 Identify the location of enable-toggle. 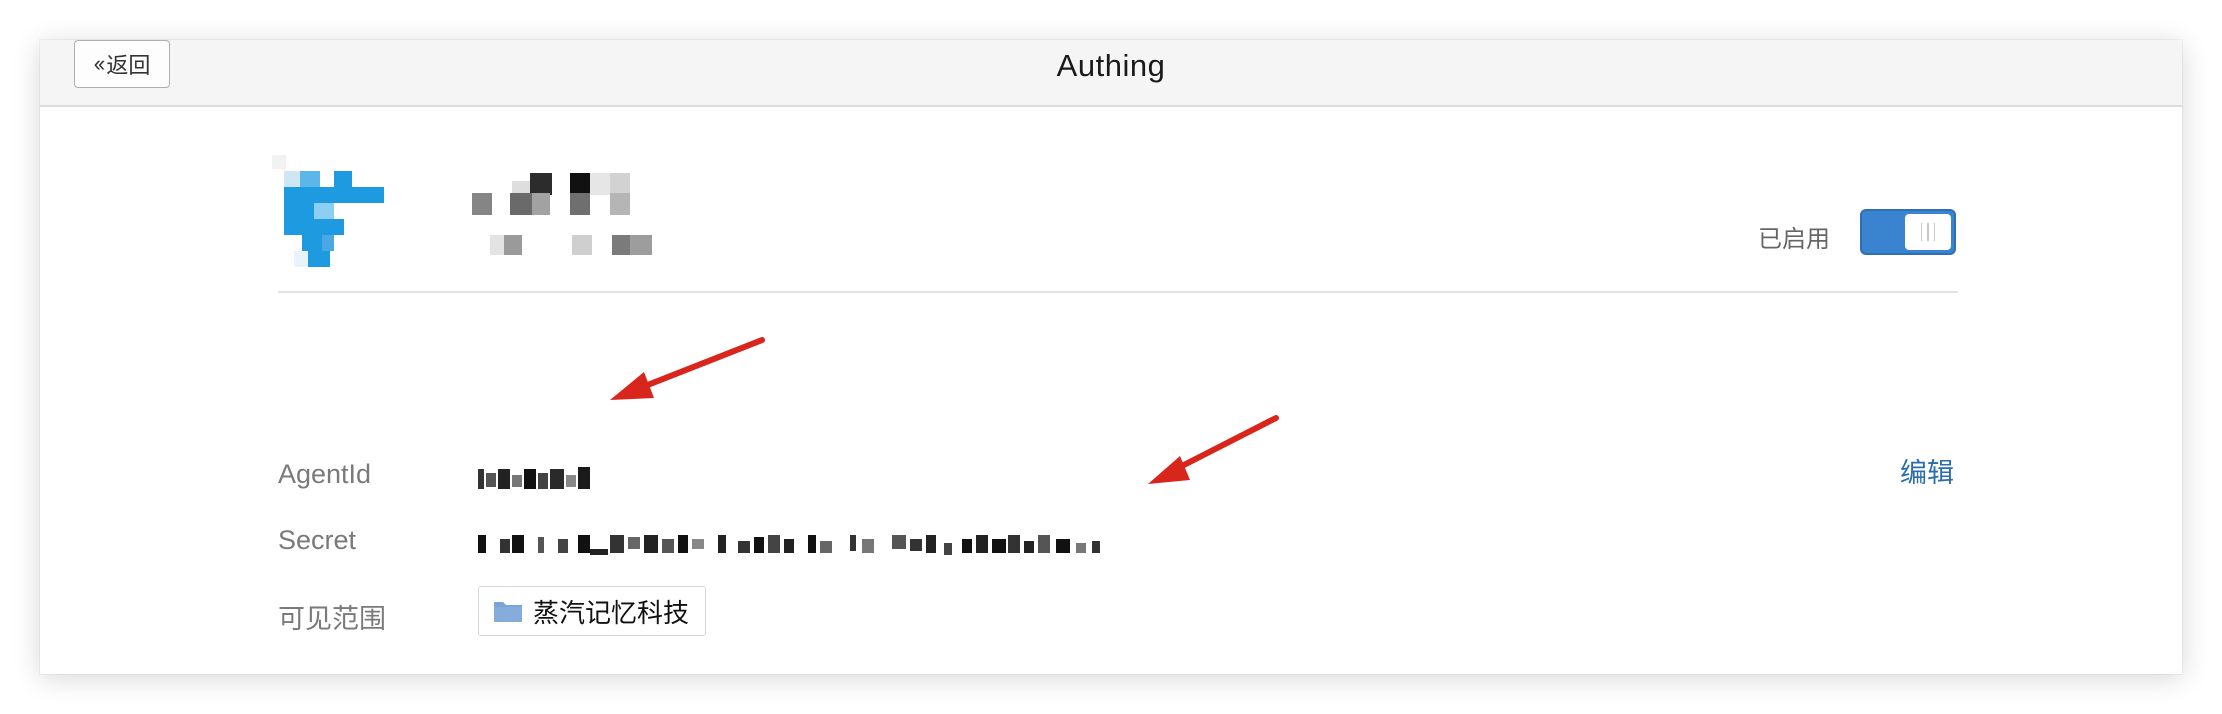
(1908, 232).